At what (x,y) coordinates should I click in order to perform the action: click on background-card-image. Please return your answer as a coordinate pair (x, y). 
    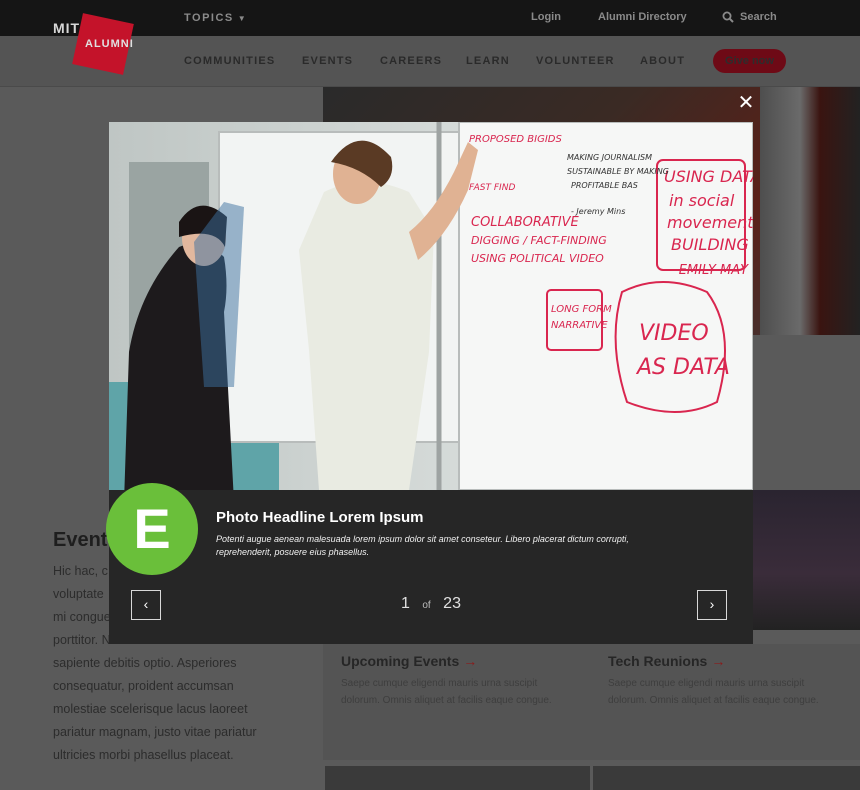
    Looking at the image, I should click on (806, 560).